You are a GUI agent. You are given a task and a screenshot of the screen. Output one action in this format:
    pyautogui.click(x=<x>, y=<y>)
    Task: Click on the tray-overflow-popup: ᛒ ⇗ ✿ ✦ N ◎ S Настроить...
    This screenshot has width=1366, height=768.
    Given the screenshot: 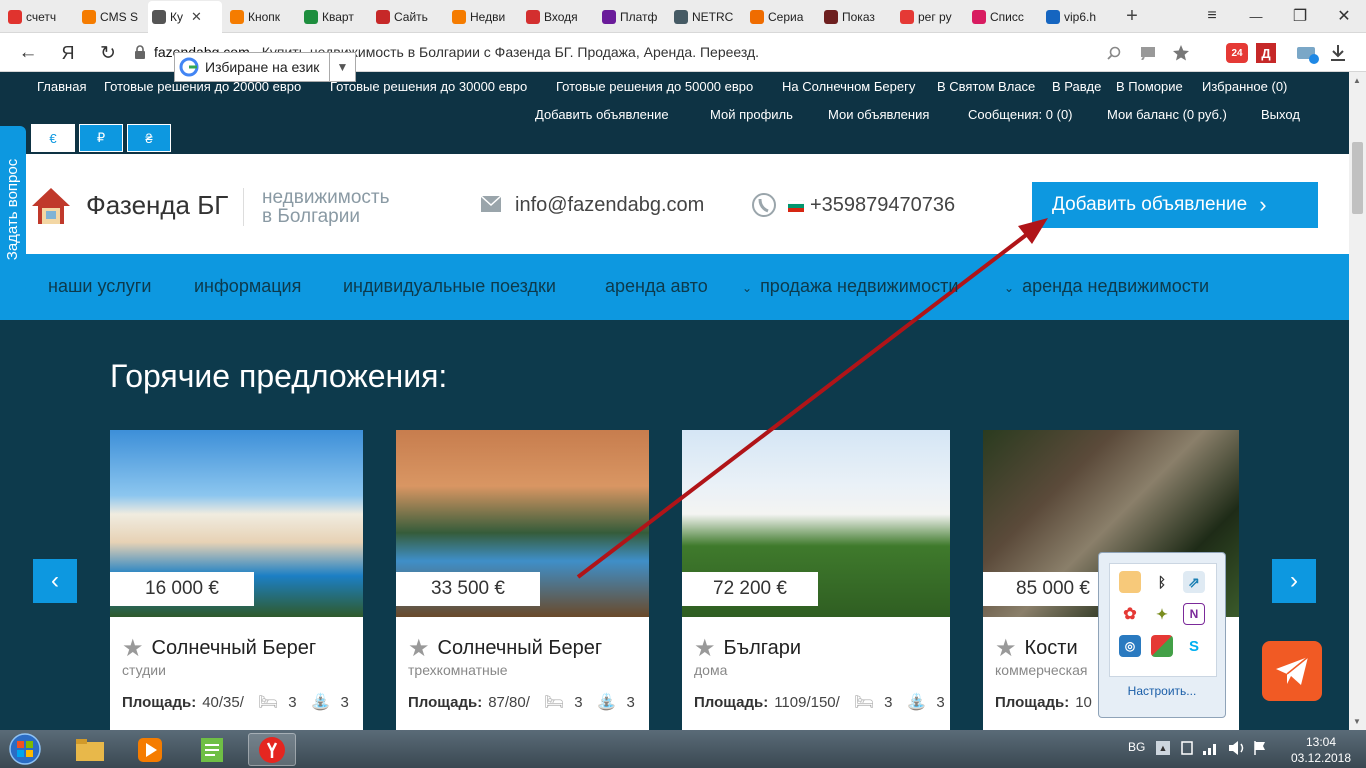 What is the action you would take?
    pyautogui.click(x=1162, y=635)
    